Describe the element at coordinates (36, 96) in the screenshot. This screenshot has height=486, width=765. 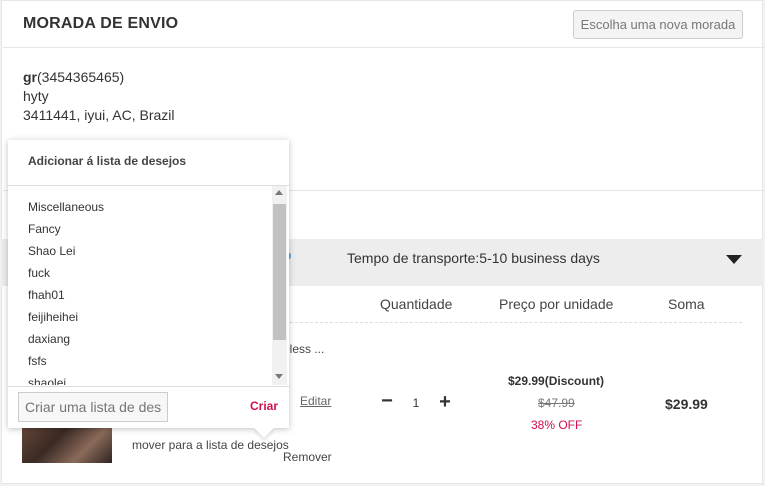
I see `address-line-1: hyty` at that location.